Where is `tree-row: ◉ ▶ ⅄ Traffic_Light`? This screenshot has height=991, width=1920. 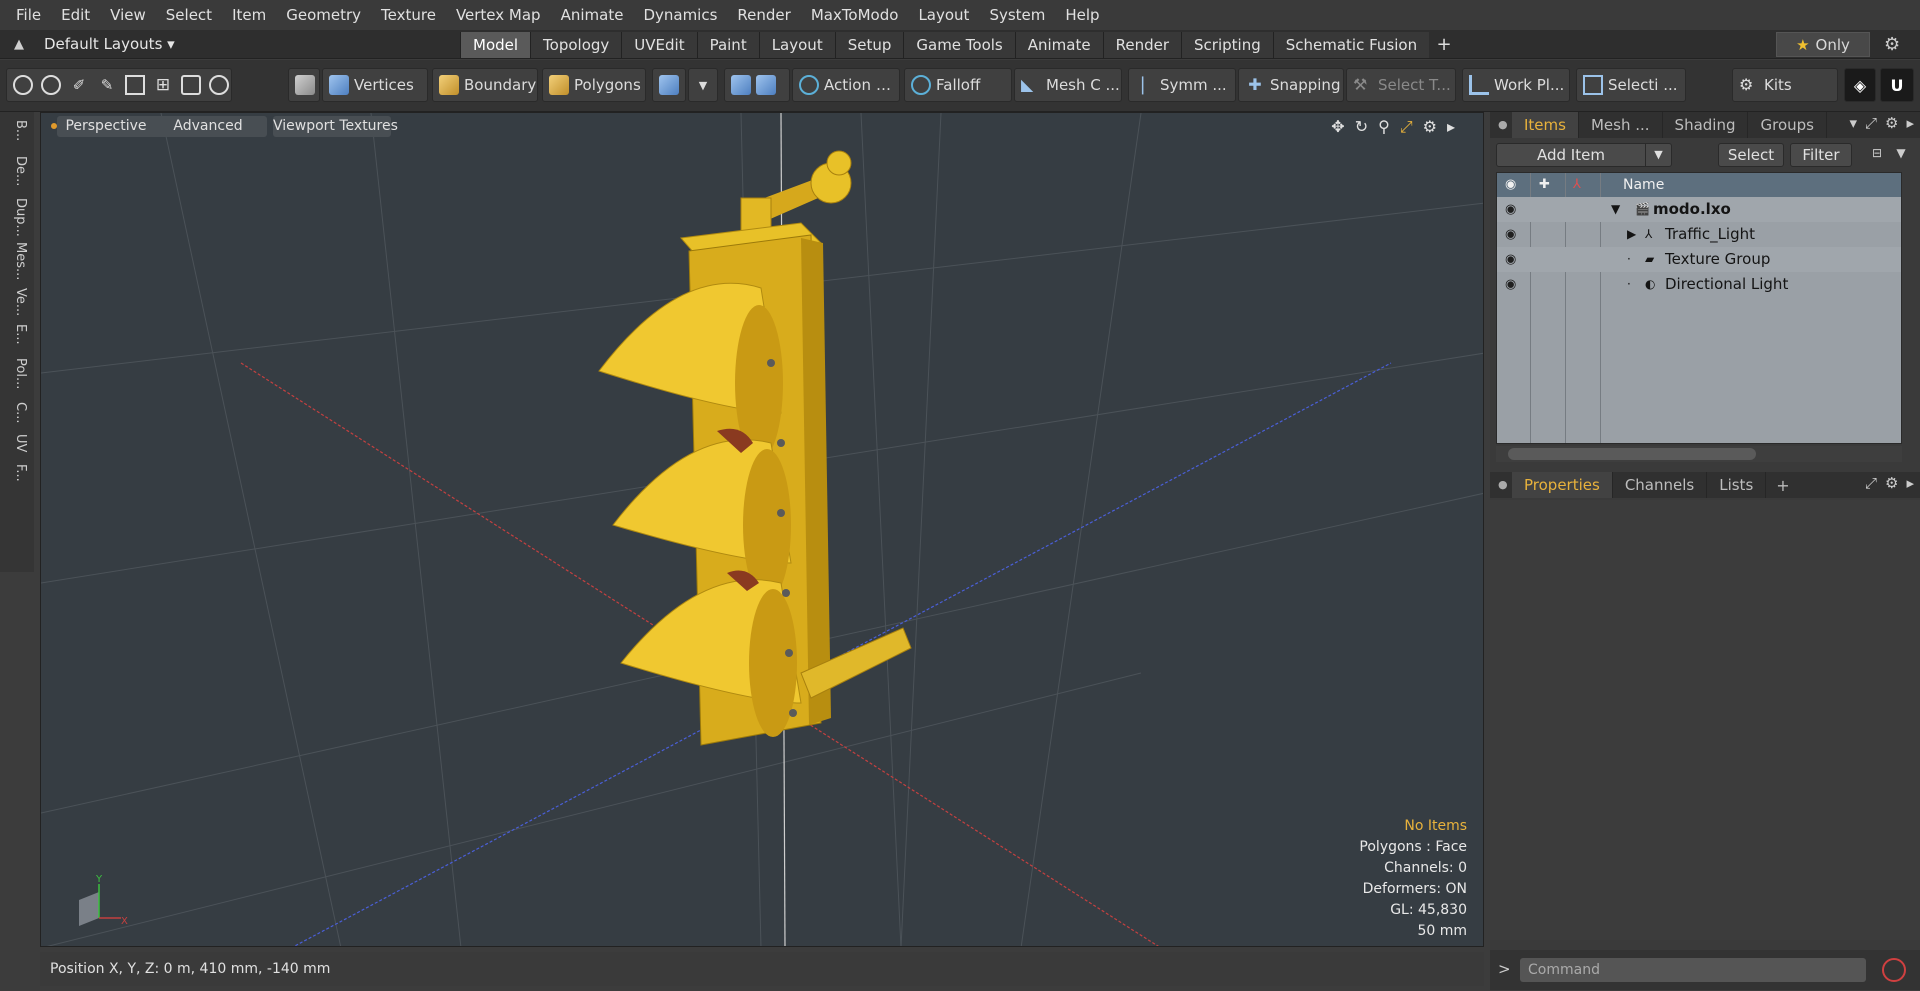 tree-row: ◉ ▶ ⅄ Traffic_Light is located at coordinates (1699, 234).